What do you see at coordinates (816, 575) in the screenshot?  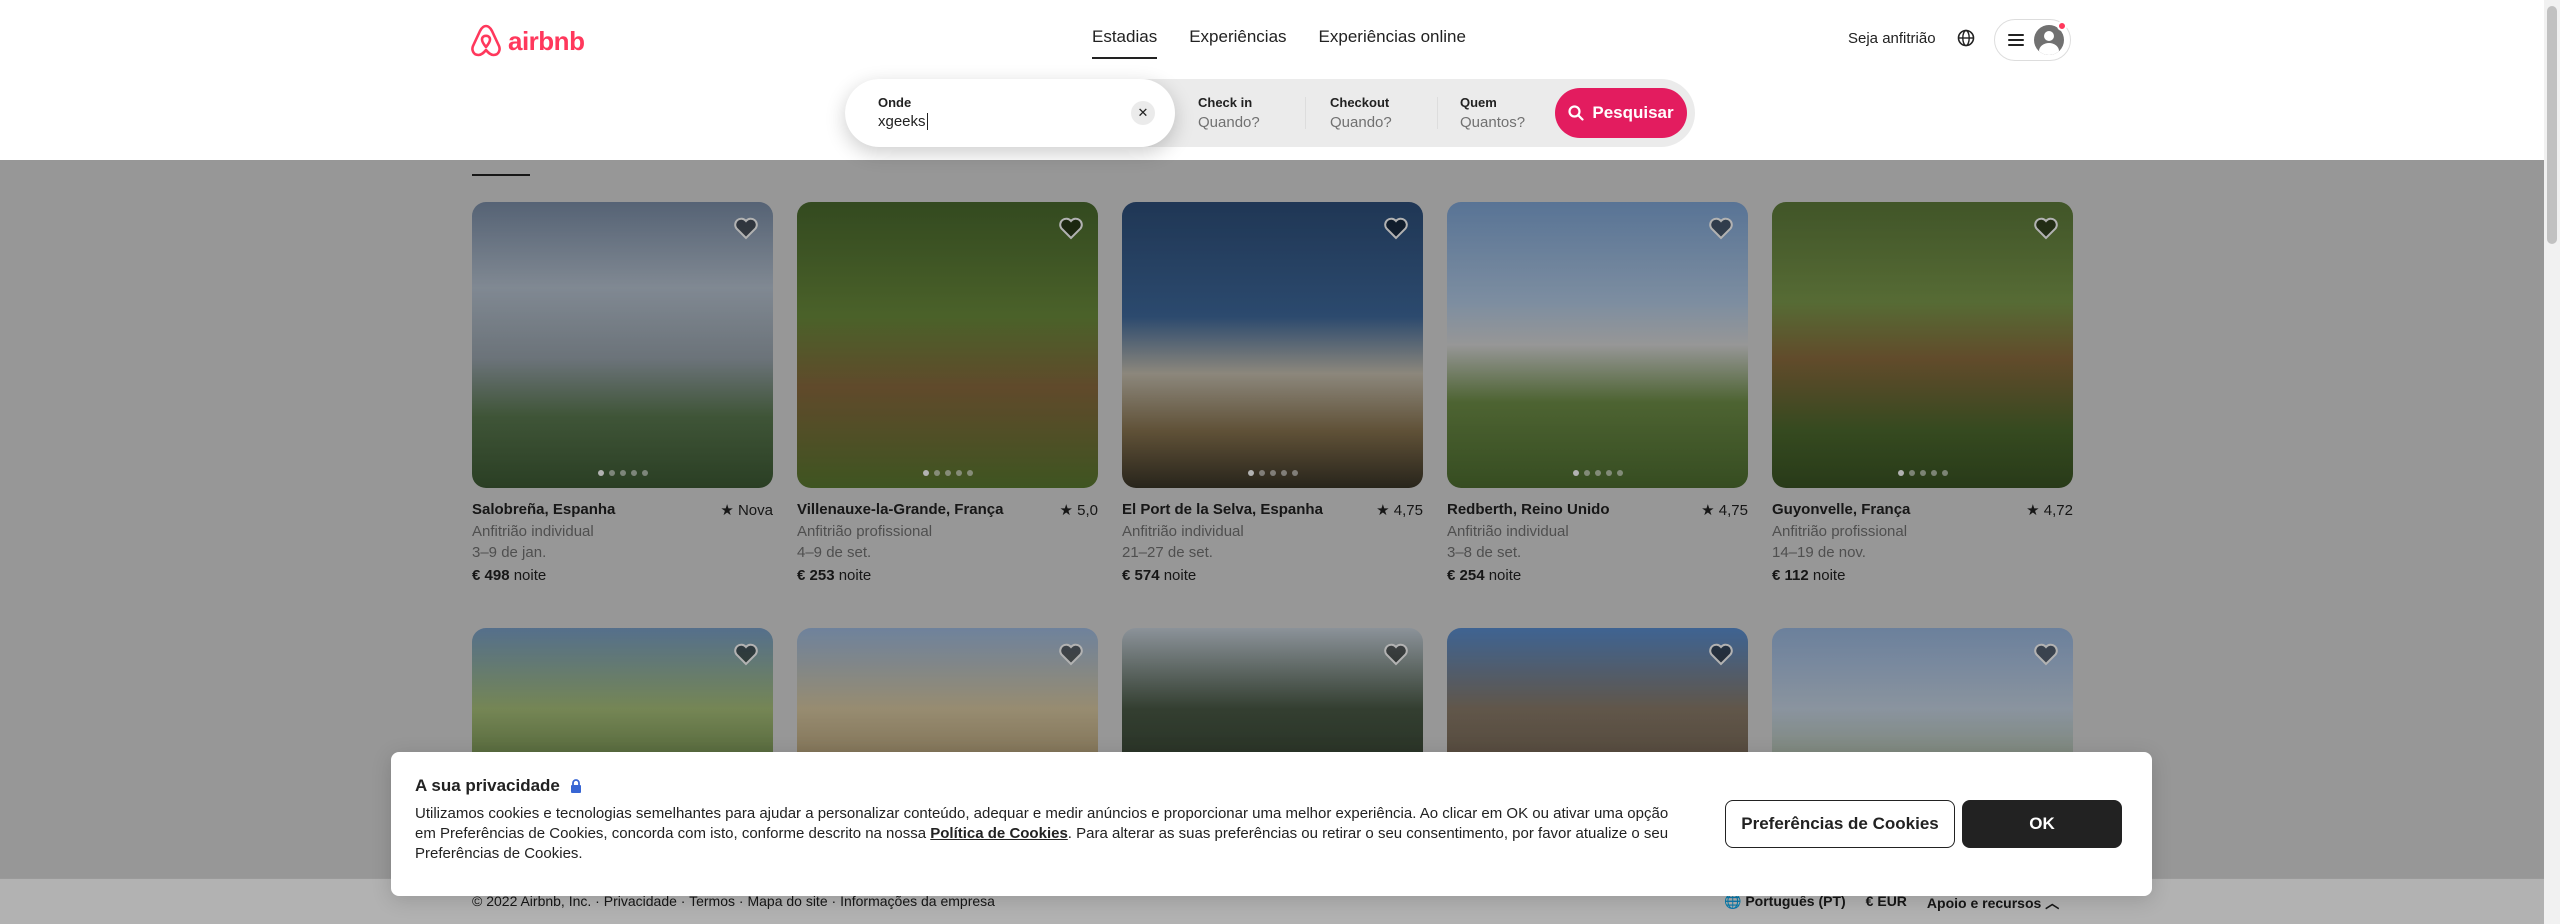 I see `listing-price-amount: € 253` at bounding box center [816, 575].